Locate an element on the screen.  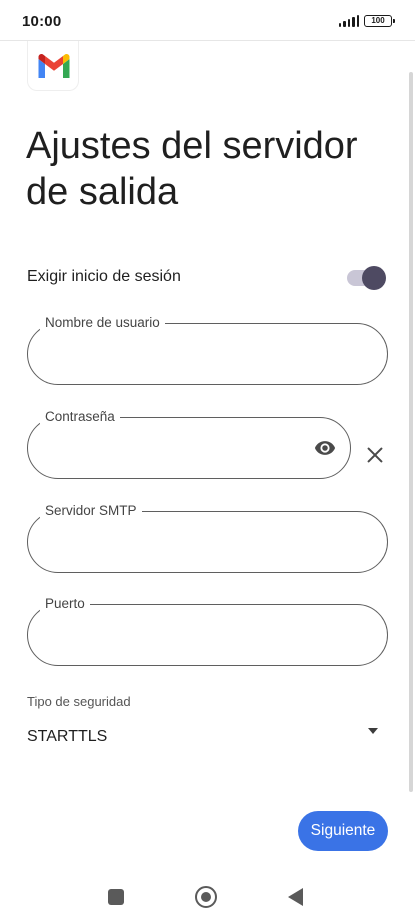
battery-icon: 100 is located at coordinates (379, 21).